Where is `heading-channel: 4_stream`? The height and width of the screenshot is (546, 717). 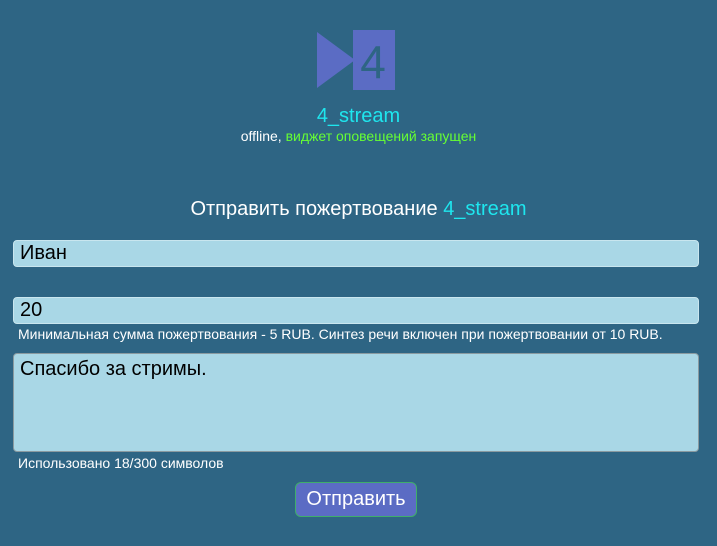 heading-channel: 4_stream is located at coordinates (485, 209).